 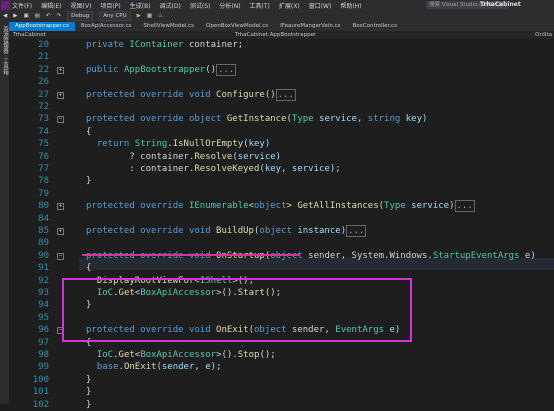 I want to click on code-token: (key), so click(x=257, y=144).